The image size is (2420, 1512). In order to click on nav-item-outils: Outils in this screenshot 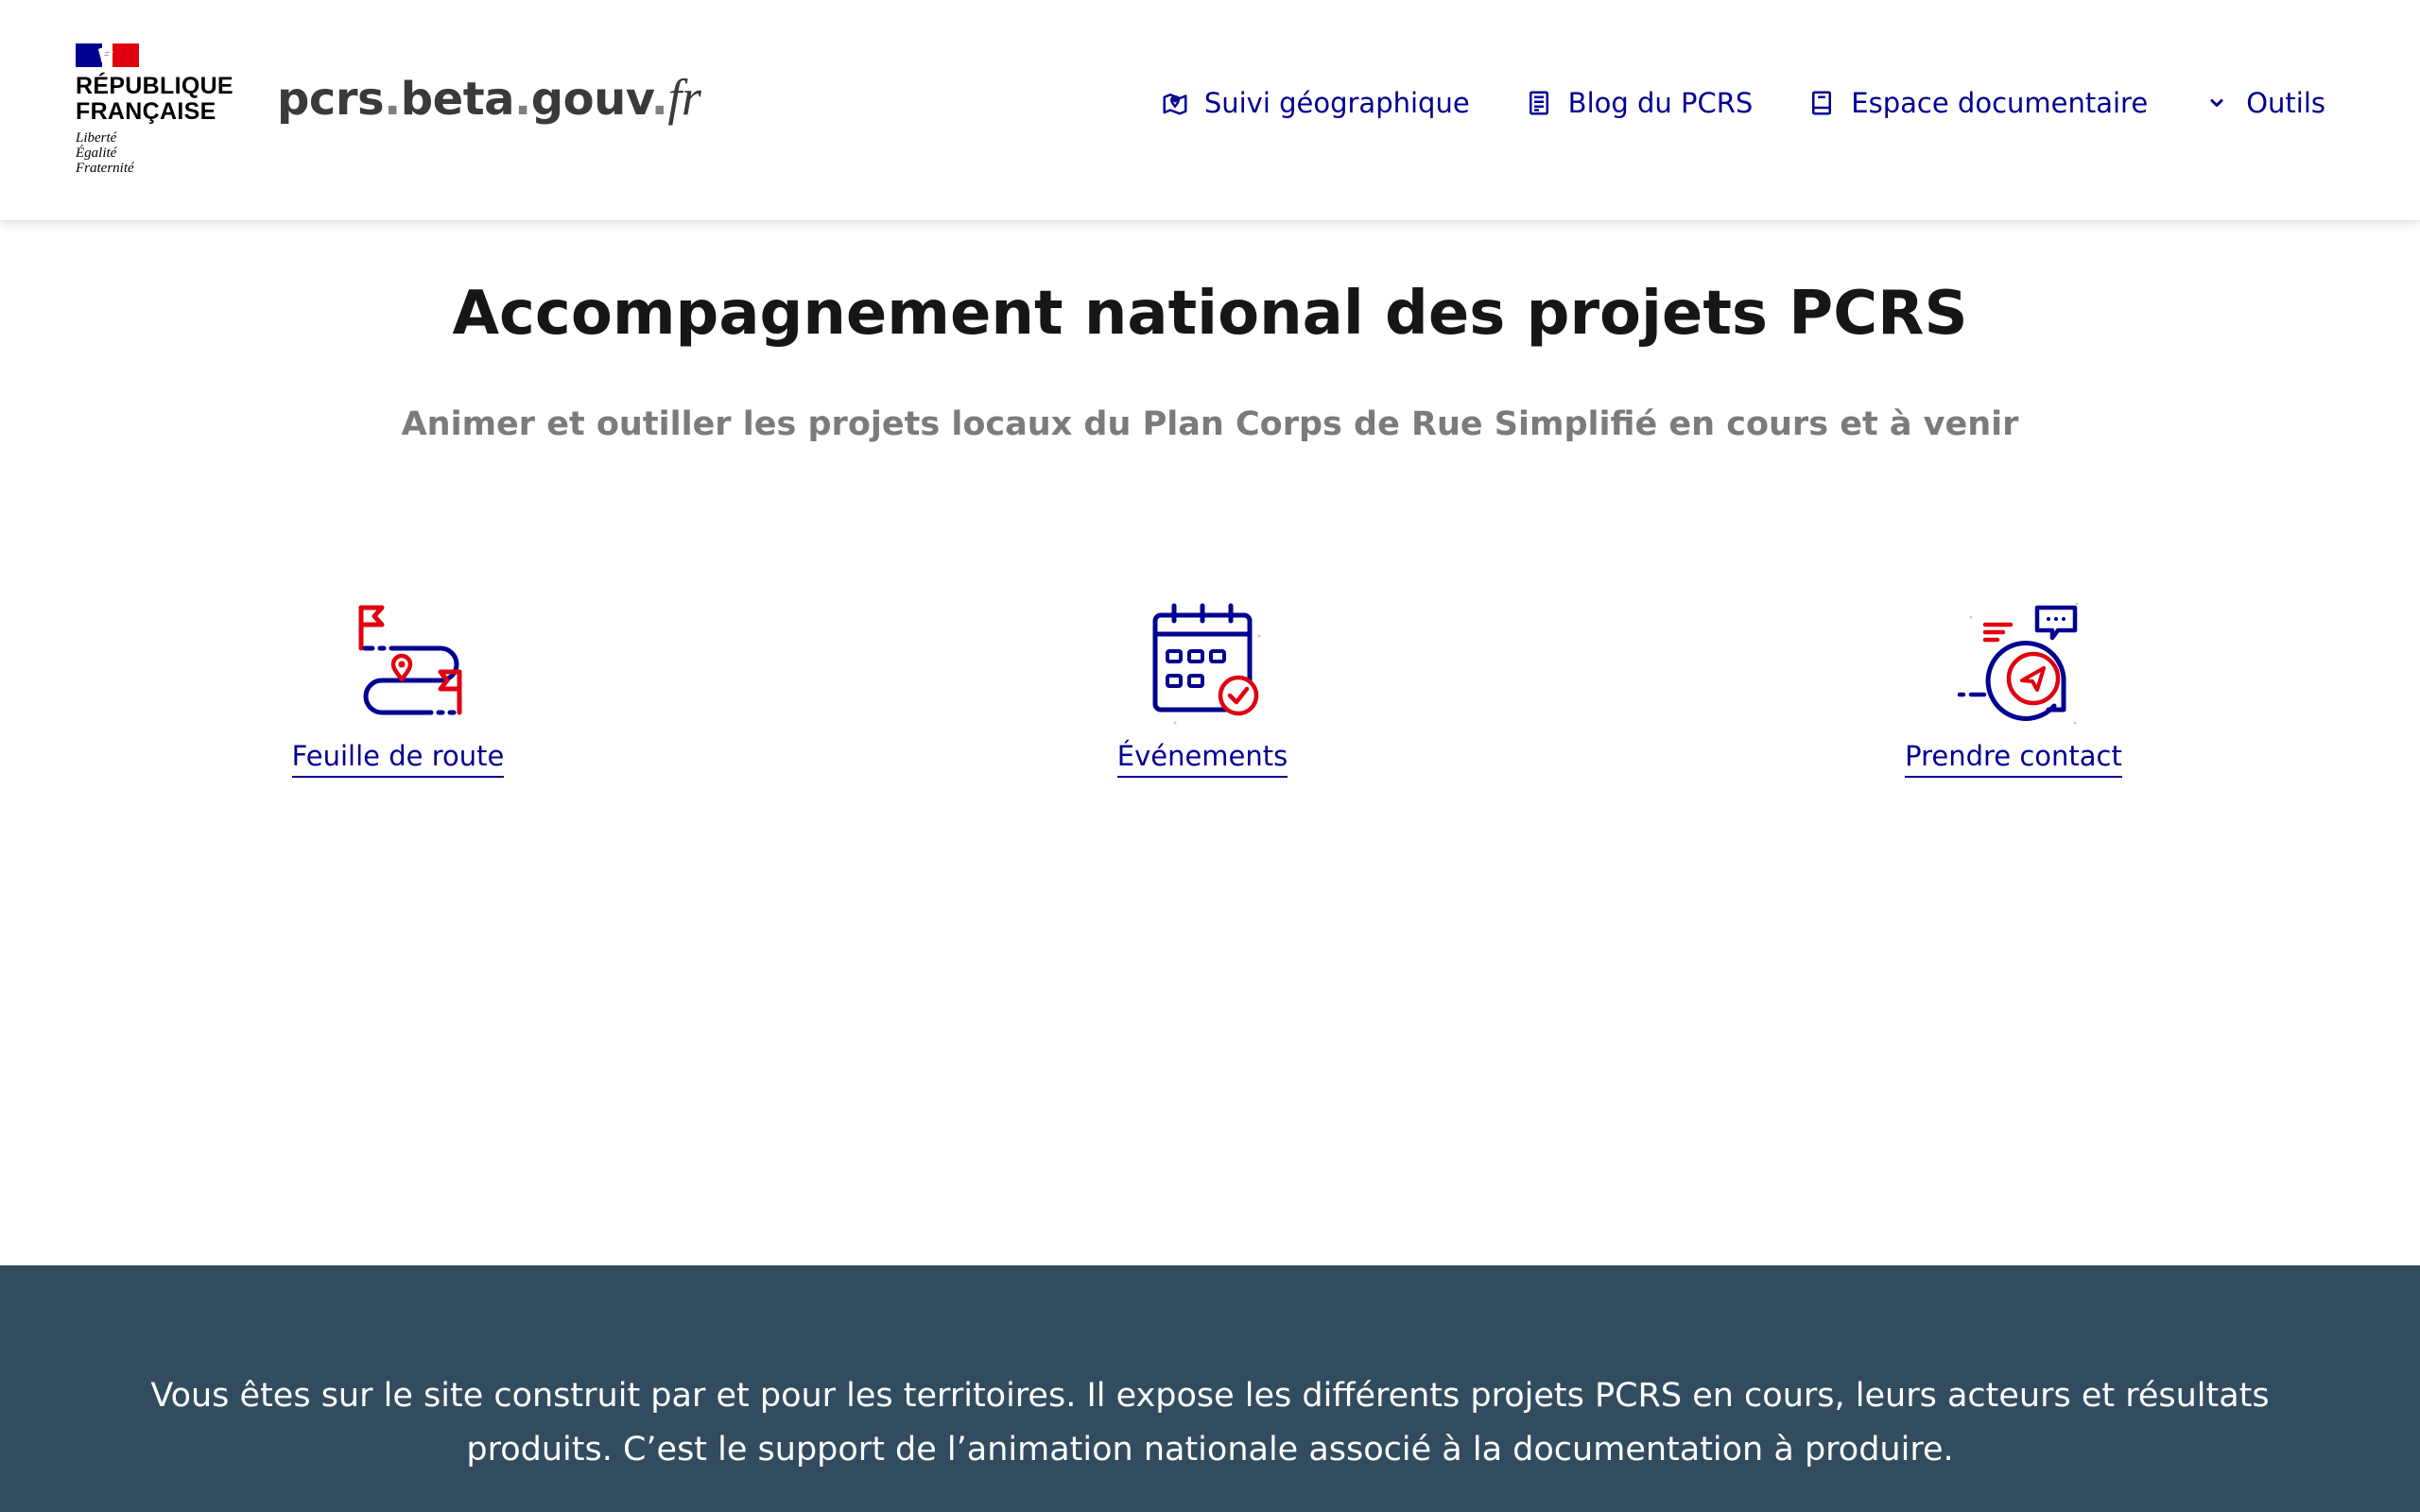, I will do `click(2264, 103)`.